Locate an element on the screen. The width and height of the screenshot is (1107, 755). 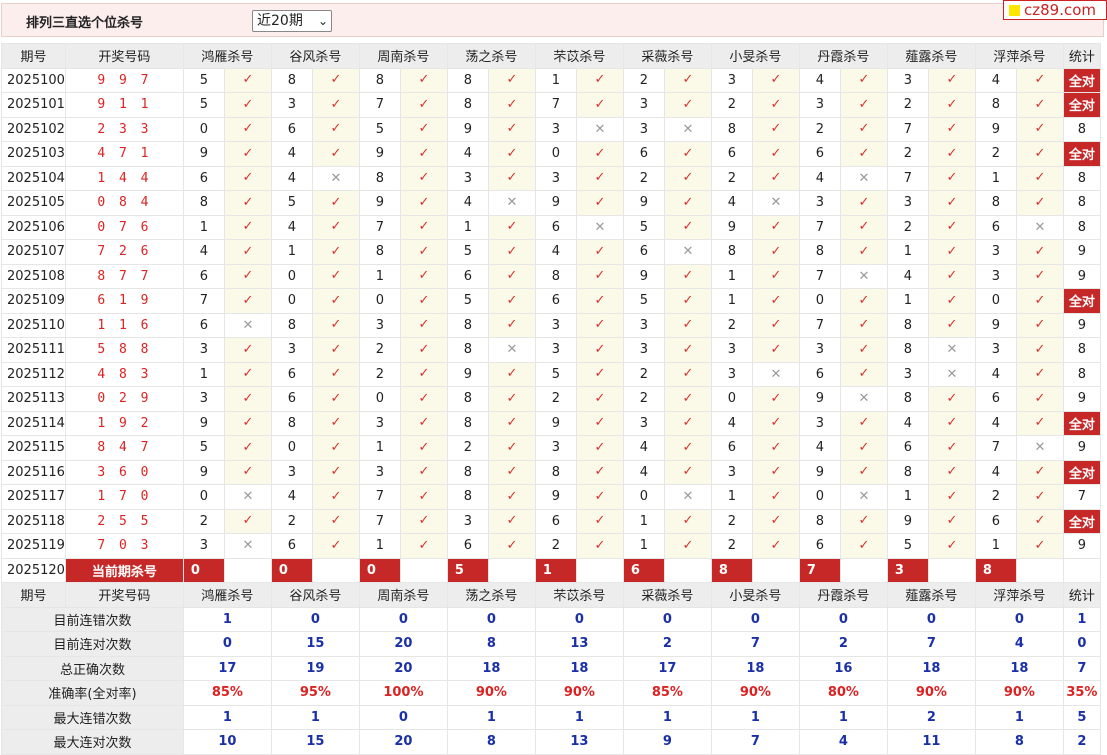
period-cell: 2025108 is located at coordinates (33, 276).